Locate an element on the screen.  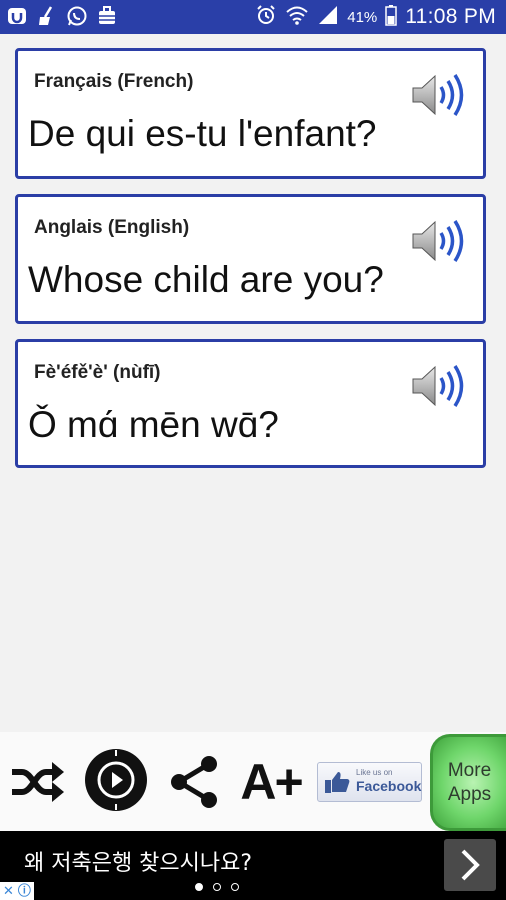
more-apps-button: More Apps is located at coordinates (468, 782).